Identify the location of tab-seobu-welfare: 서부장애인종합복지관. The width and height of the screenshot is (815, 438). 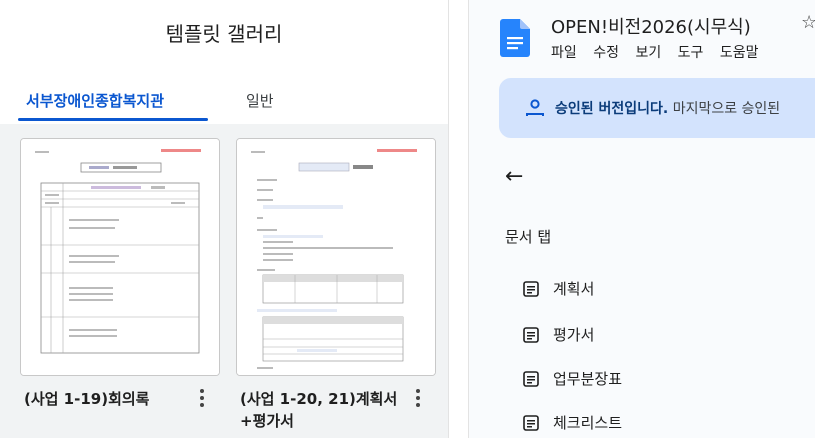
(95, 100).